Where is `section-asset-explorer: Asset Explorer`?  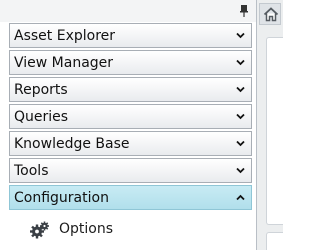 section-asset-explorer: Asset Explorer is located at coordinates (130, 35).